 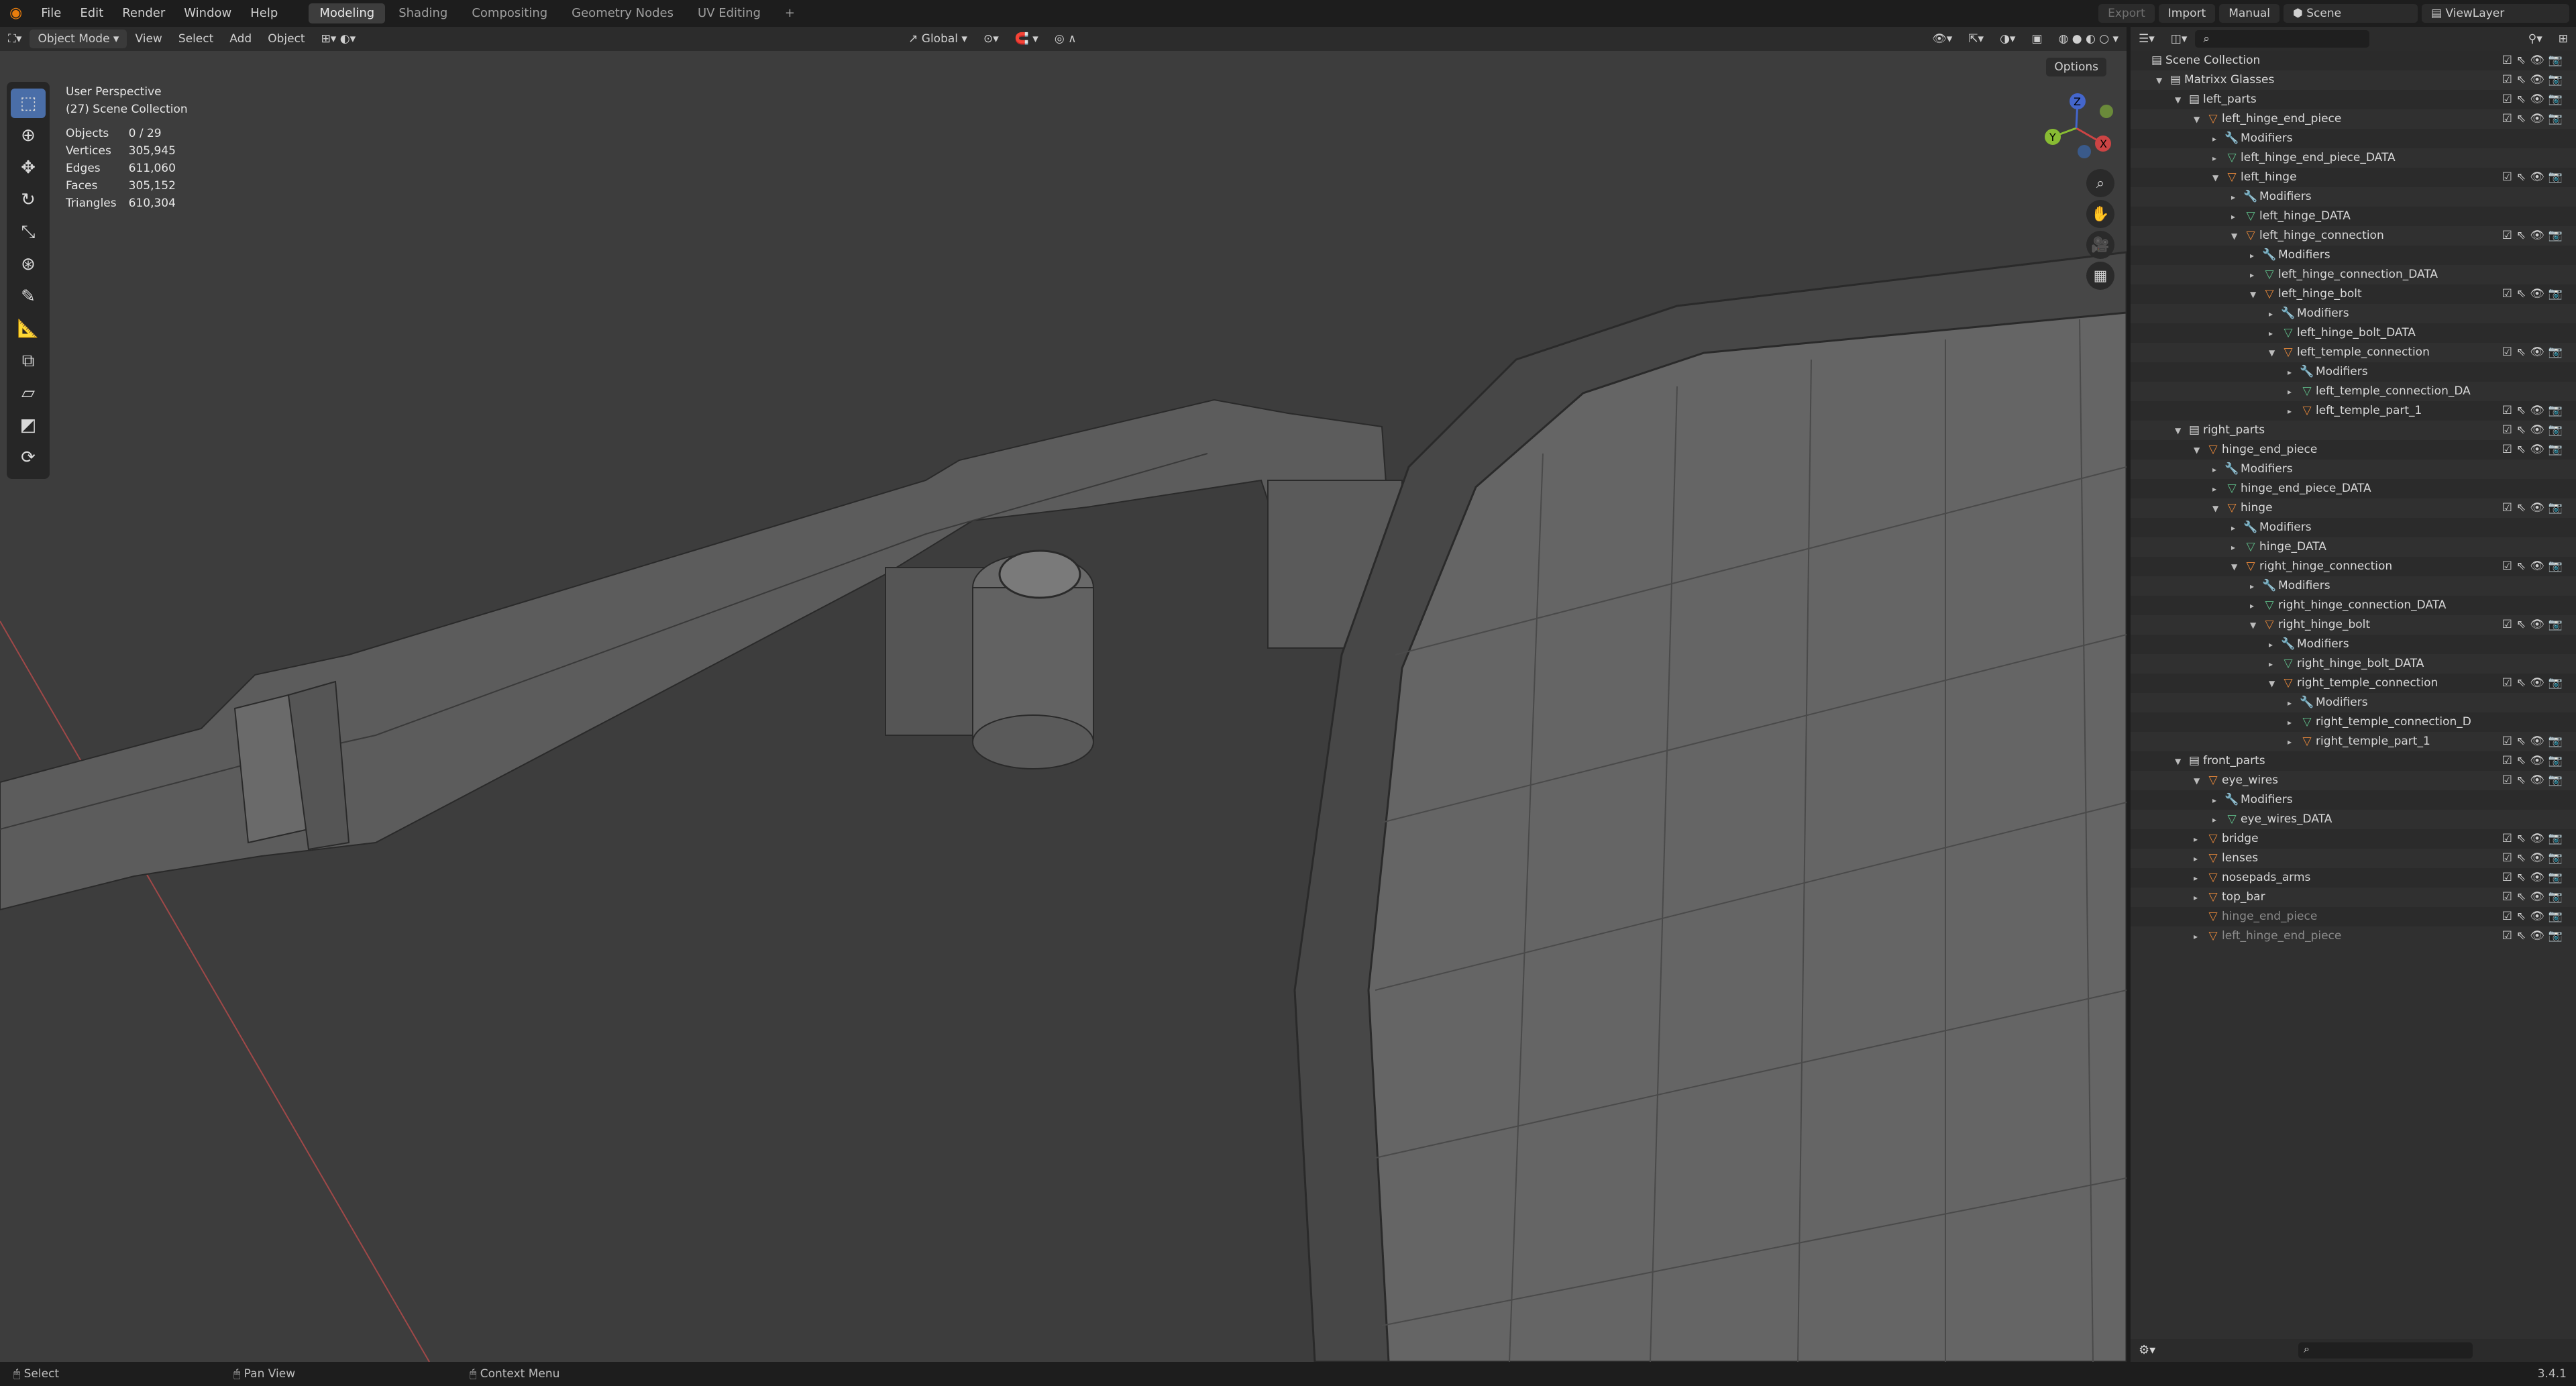 I want to click on transform-orientation: ↗ Global ▾, so click(x=937, y=39).